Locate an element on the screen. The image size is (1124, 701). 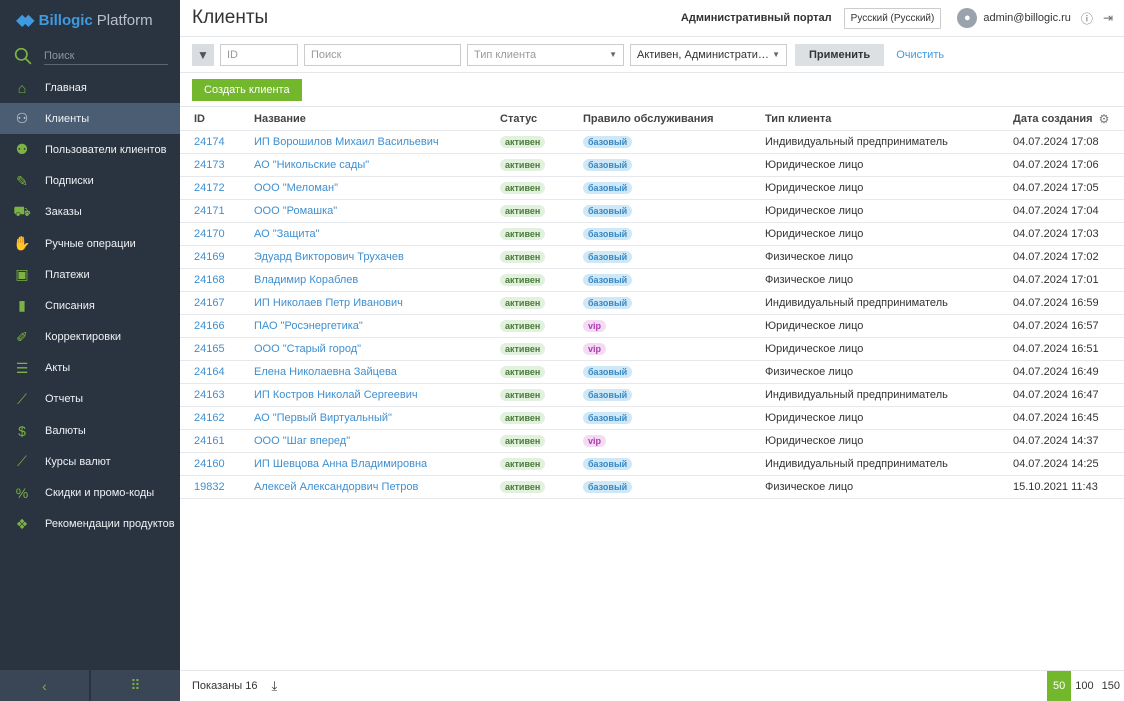
filter-button: ▼ is located at coordinates (203, 54).